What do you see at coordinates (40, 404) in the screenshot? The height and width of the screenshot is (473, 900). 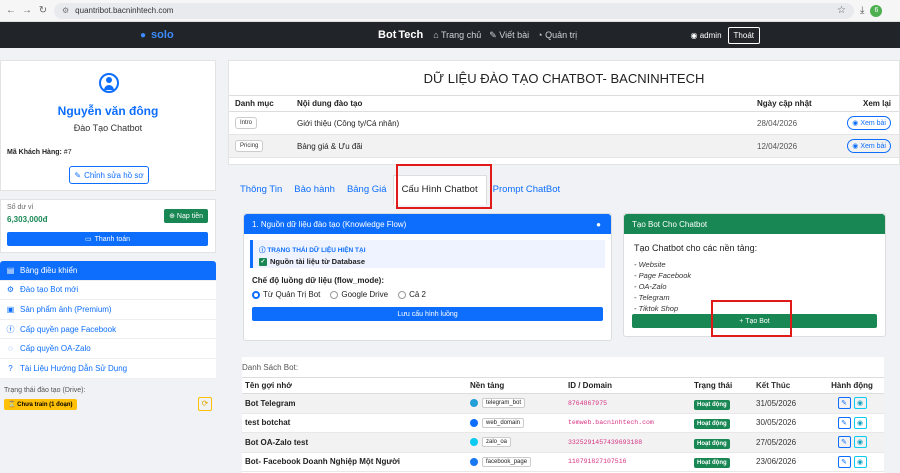 I see `drive-status-badge: ⏳ Chưa train (1 đoạn)` at bounding box center [40, 404].